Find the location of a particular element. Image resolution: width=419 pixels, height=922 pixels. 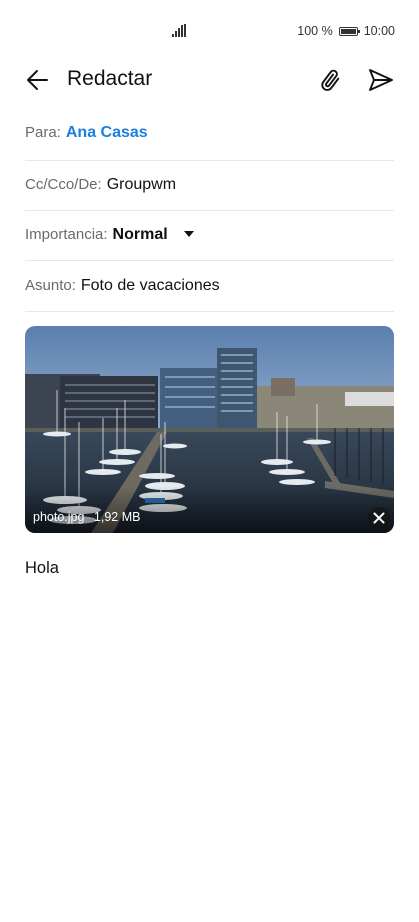

dropdown-arrow-icon is located at coordinates (188, 234).